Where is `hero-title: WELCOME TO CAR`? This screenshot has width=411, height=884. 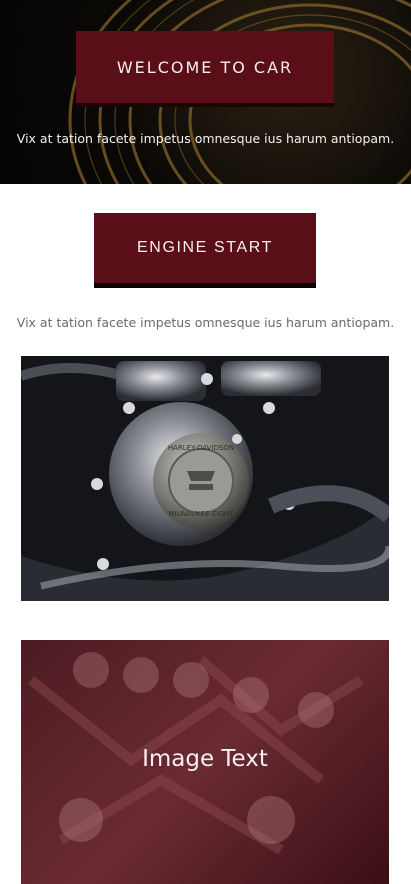
hero-title: WELCOME TO CAR is located at coordinates (205, 67).